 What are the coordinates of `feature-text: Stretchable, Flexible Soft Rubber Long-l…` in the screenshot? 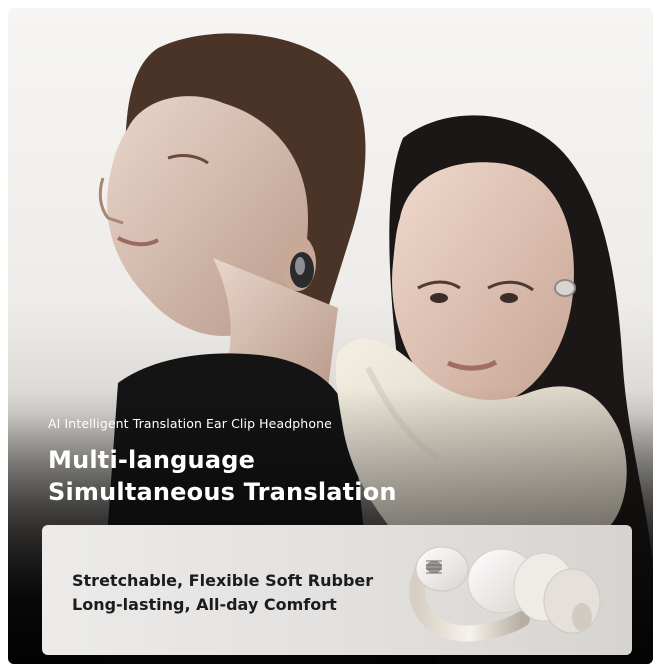 It's located at (222, 593).